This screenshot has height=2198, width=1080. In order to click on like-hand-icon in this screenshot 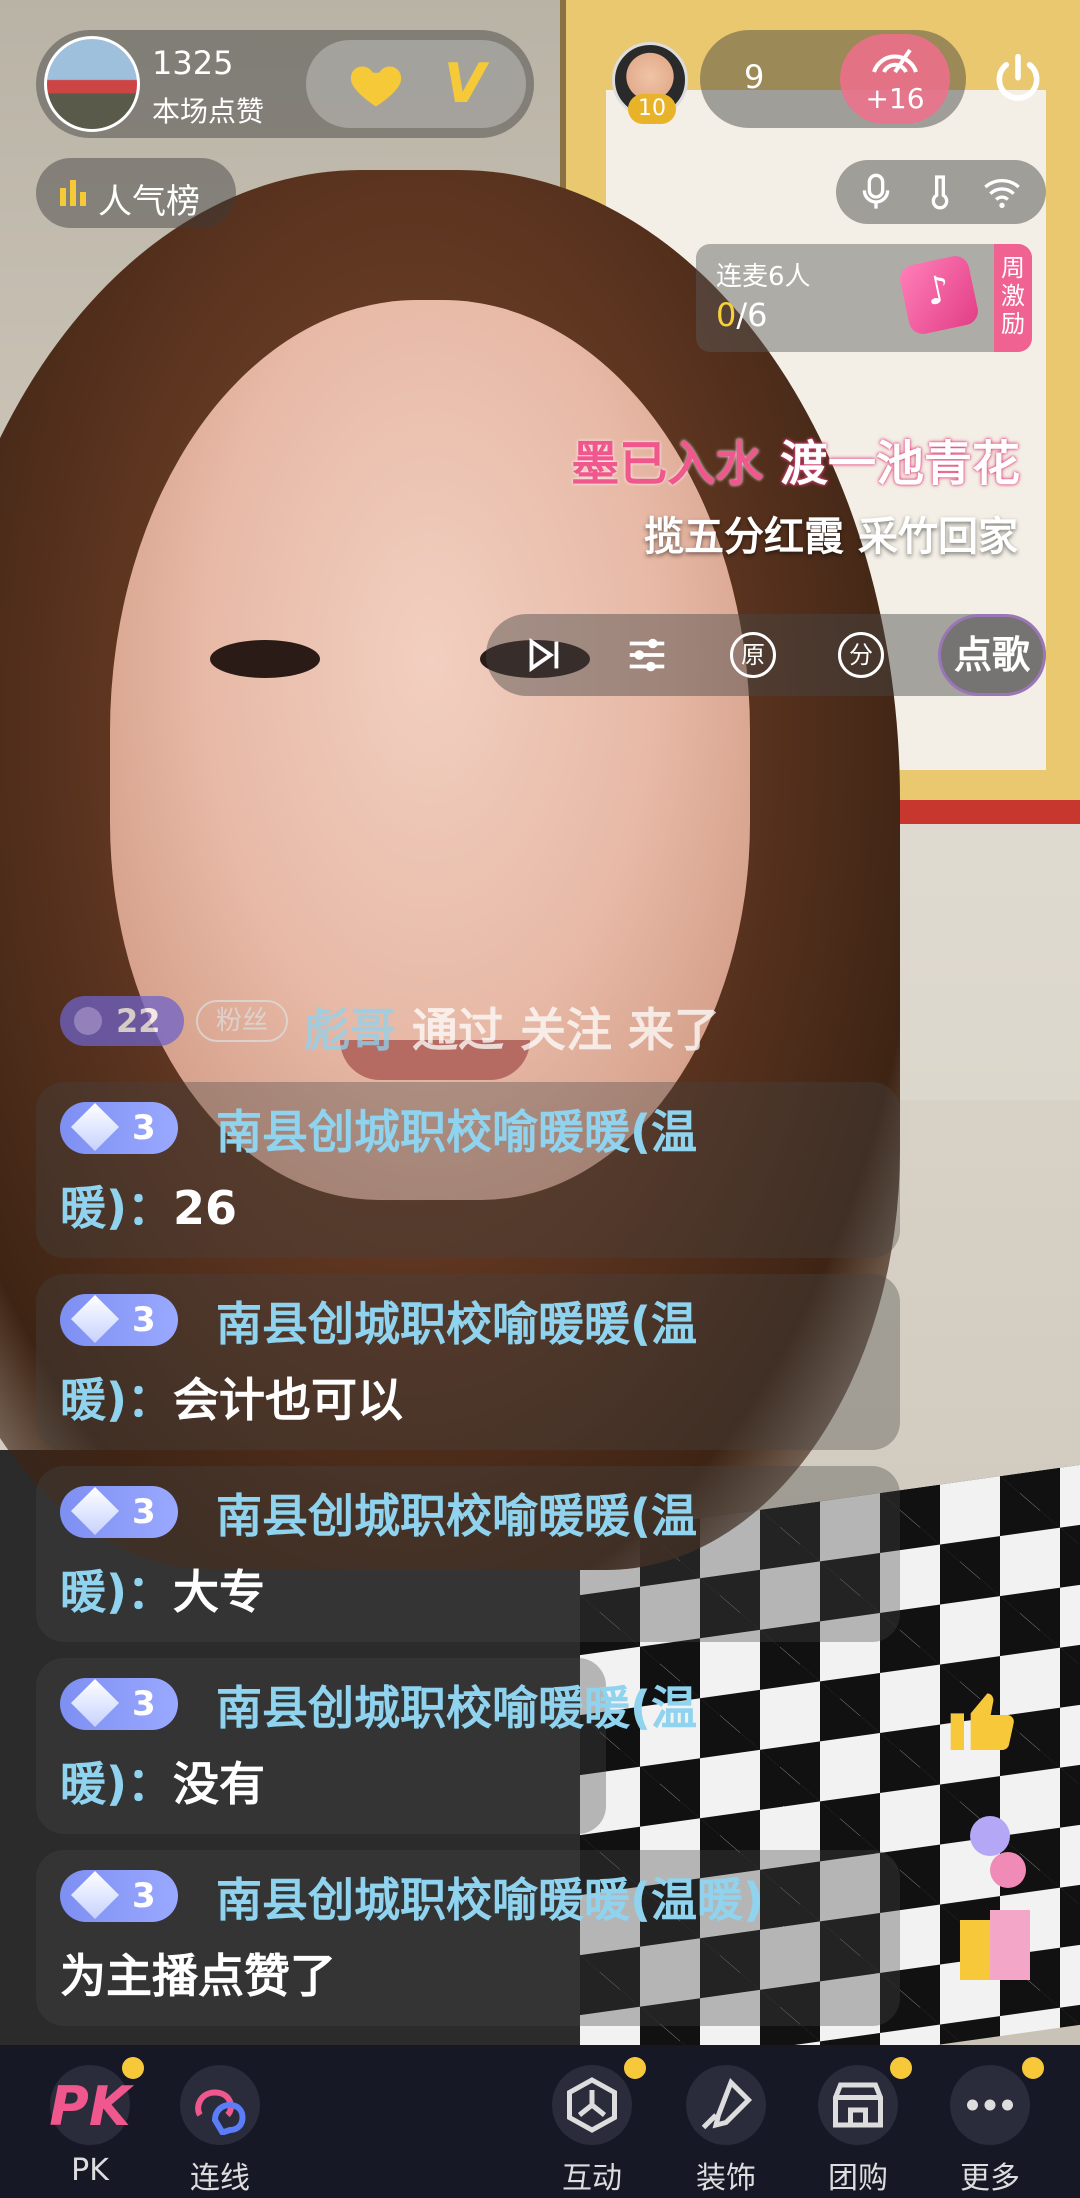, I will do `click(985, 1900)`.